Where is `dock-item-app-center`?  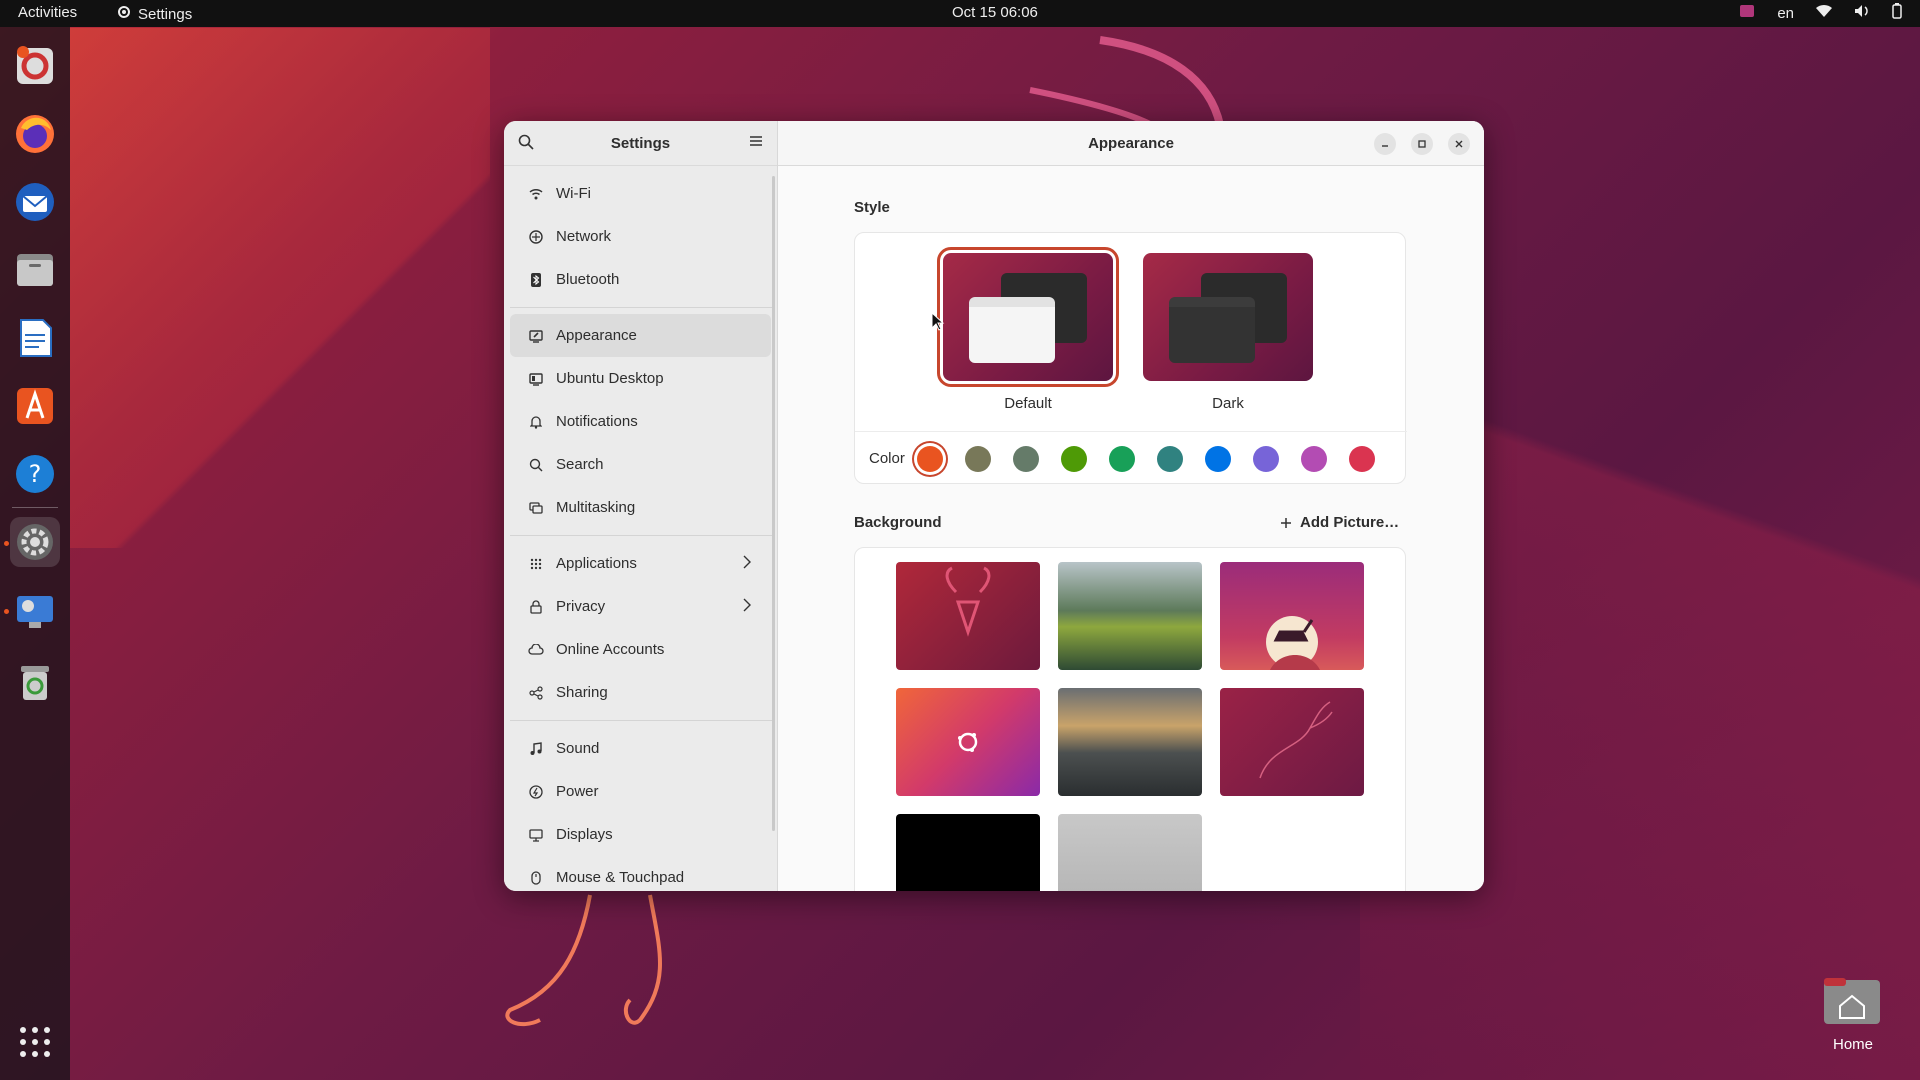
dock-item-app-center is located at coordinates (35, 406).